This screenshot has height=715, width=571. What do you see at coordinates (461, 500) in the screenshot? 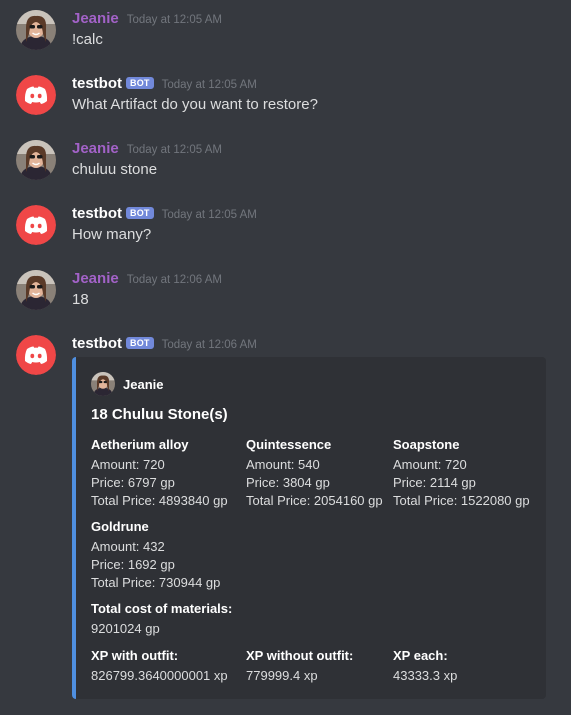
I see `field-total-price: Total Price: 1522080 gp` at bounding box center [461, 500].